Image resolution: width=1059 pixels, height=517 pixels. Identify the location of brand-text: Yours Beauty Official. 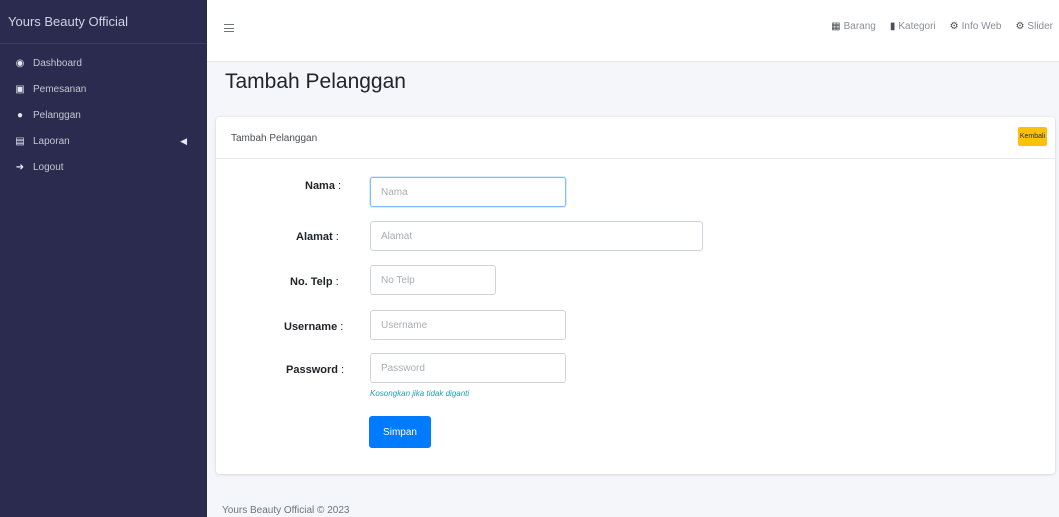
(68, 21).